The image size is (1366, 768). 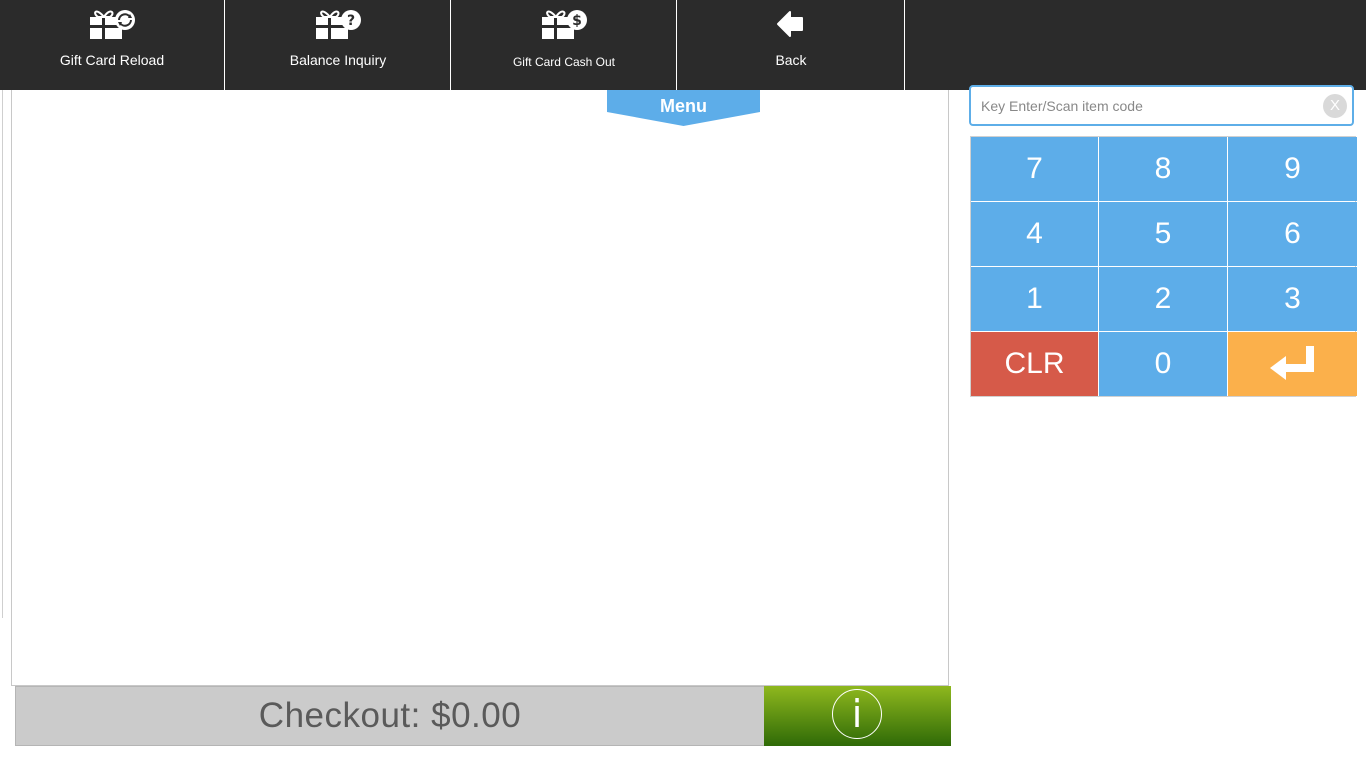 What do you see at coordinates (1146, 106) in the screenshot?
I see `item-code-input` at bounding box center [1146, 106].